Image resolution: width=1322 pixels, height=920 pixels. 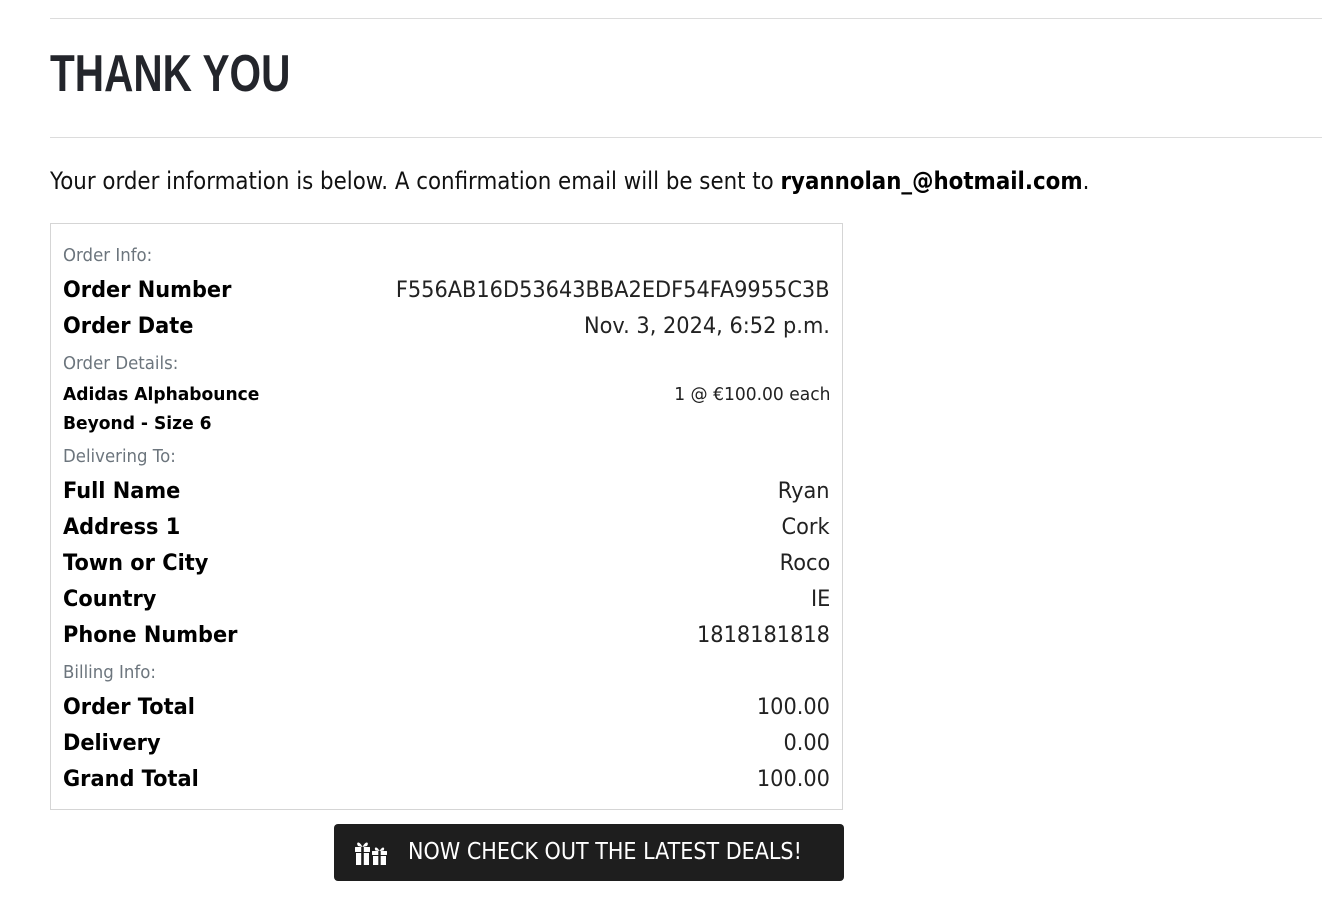 I want to click on delivering-to-label: Delivering To:, so click(x=119, y=456).